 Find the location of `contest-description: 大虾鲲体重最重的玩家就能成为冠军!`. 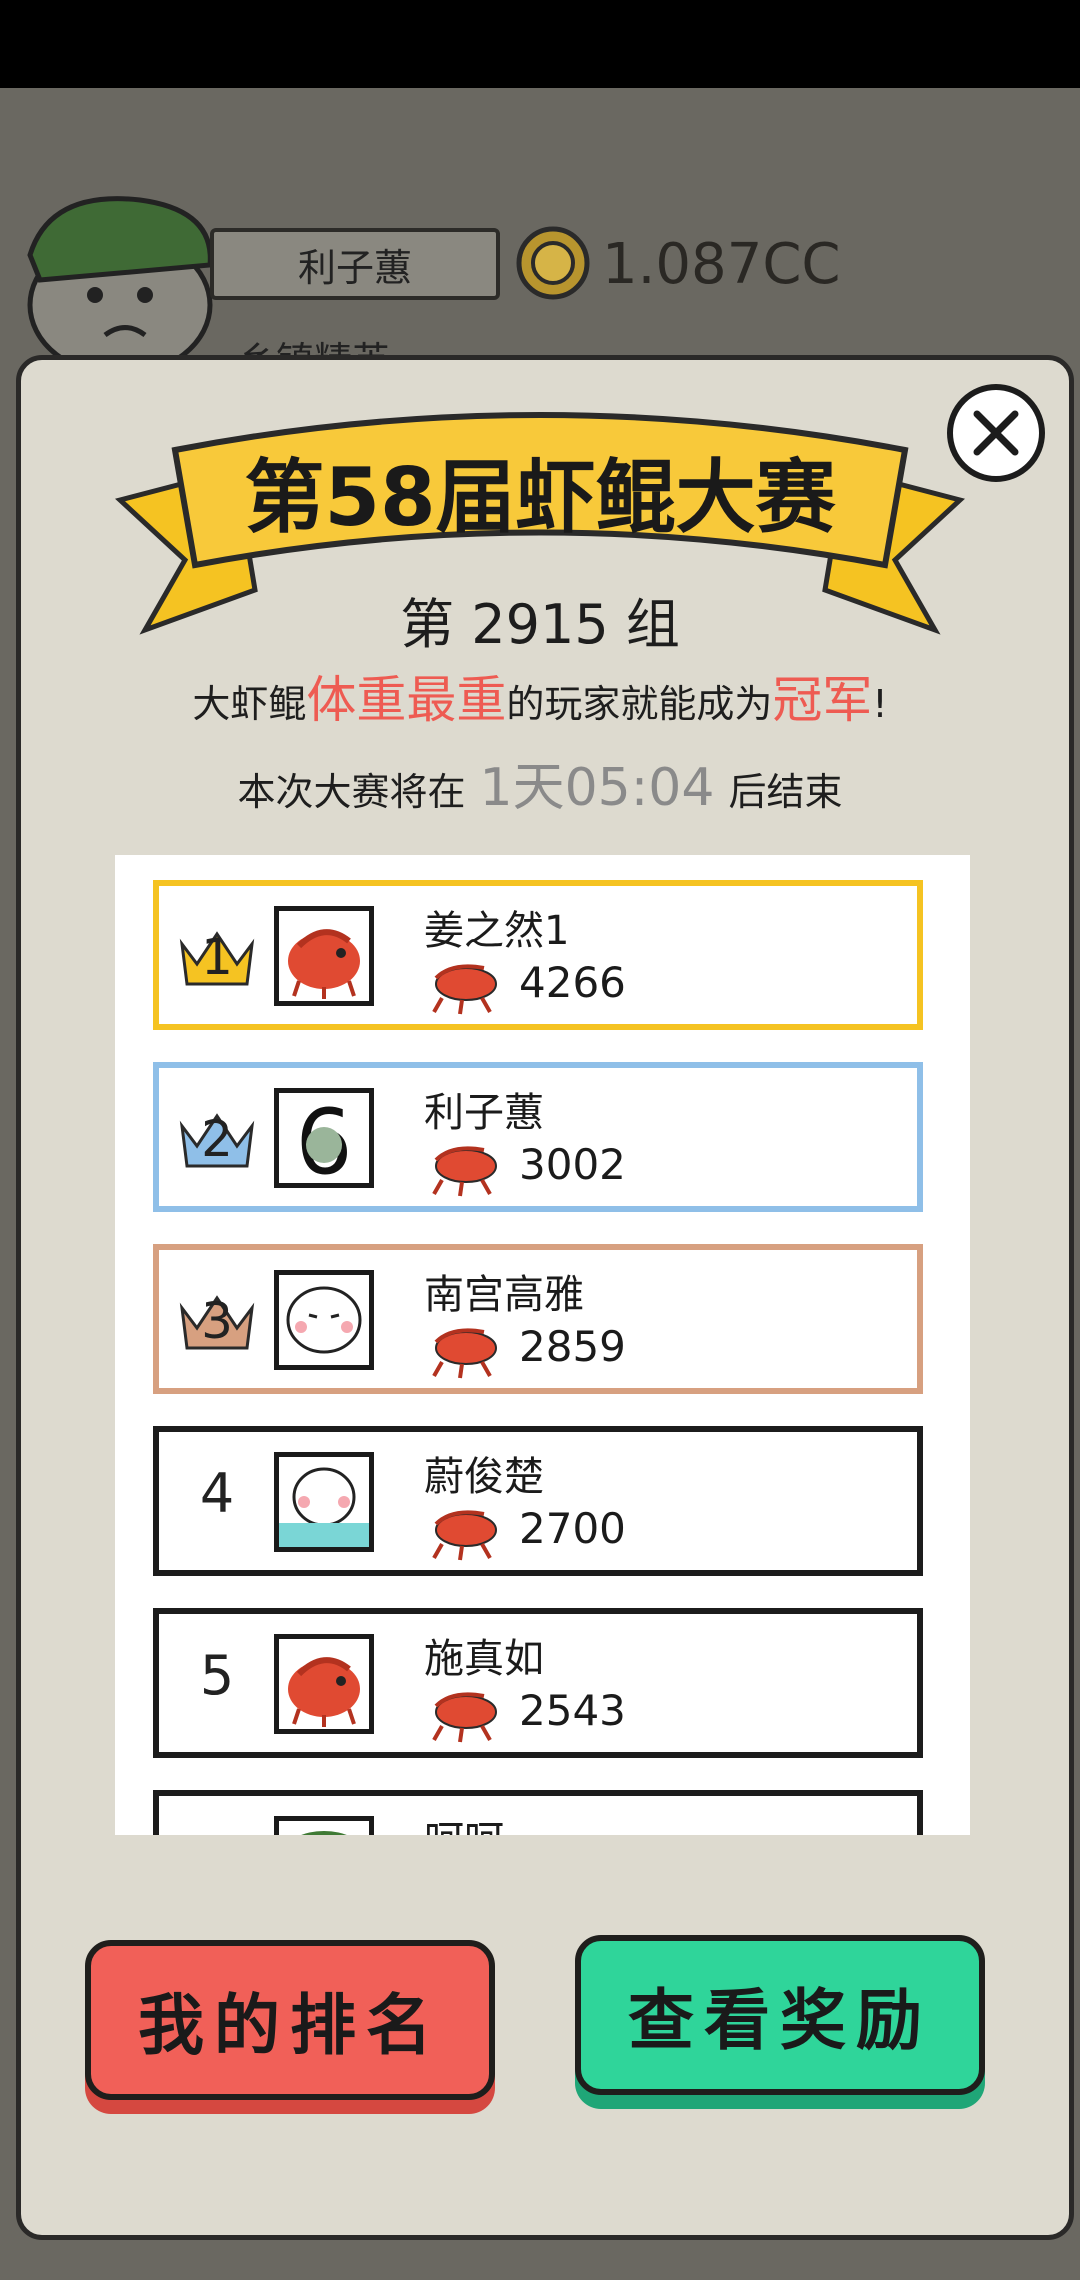

contest-description: 大虾鲲体重最重的玩家就能成为冠军! is located at coordinates (540, 696).